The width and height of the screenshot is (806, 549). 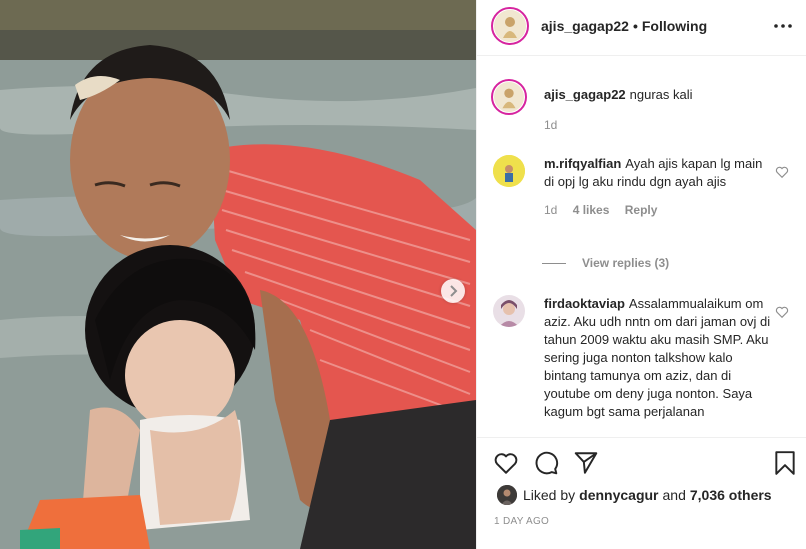 What do you see at coordinates (674, 26) in the screenshot?
I see `following-button: Following` at bounding box center [674, 26].